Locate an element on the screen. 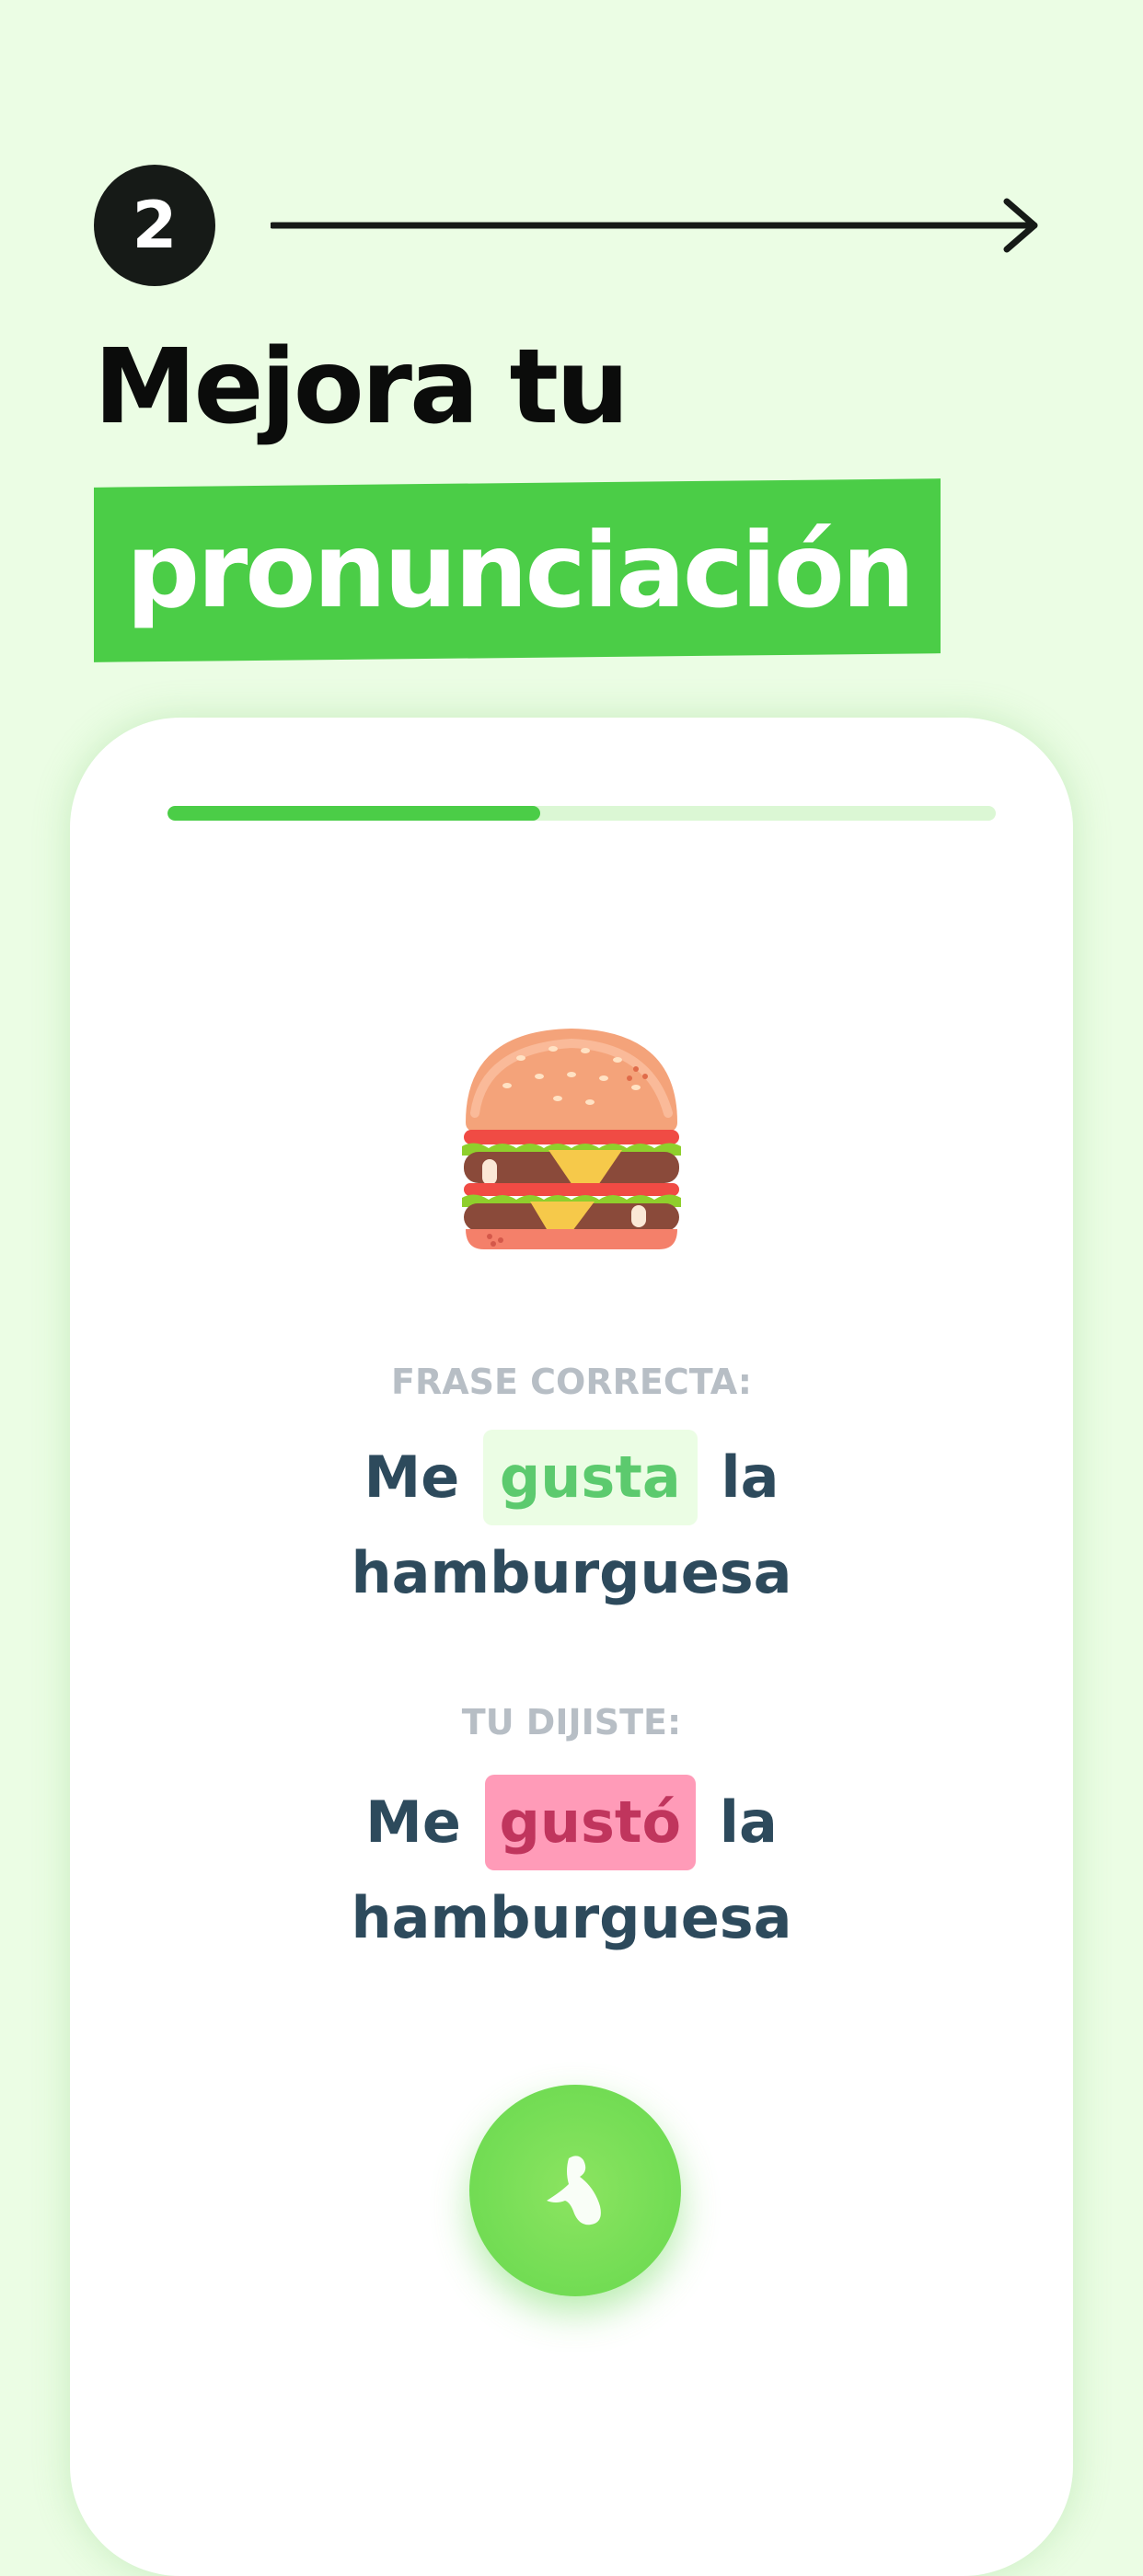 This screenshot has width=1143, height=2576. correct-phrase-line2: hamburguesa is located at coordinates (571, 1572).